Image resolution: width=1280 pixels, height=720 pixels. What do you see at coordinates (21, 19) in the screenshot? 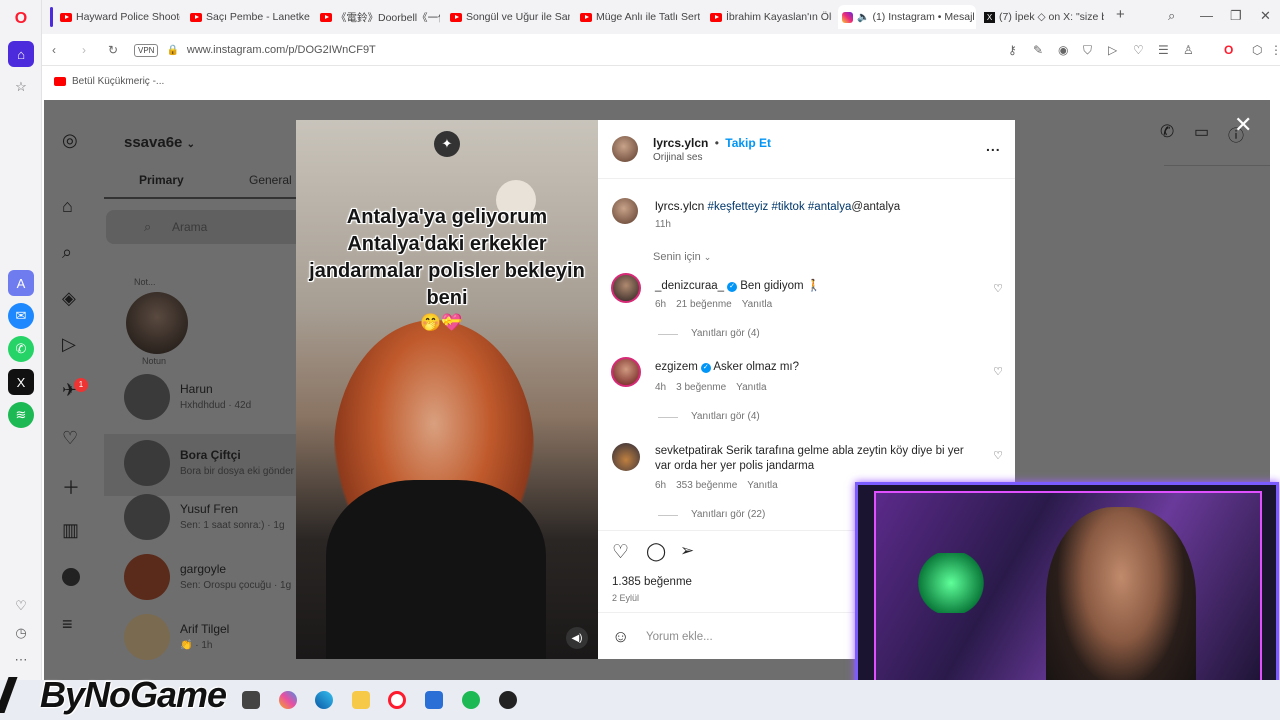
I see `opera-logo-icon: O` at bounding box center [21, 19].